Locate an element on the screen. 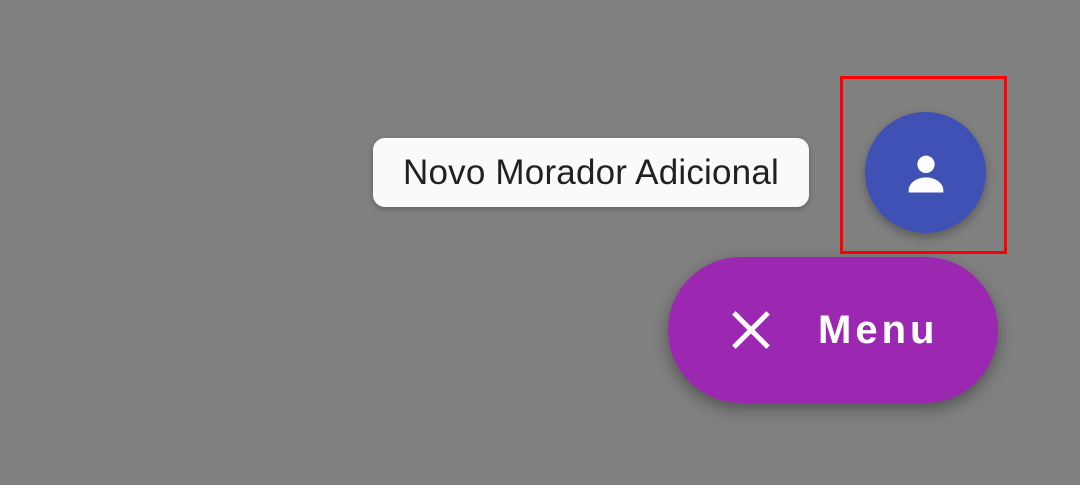 The image size is (1080, 485). add-resident-button is located at coordinates (925, 172).